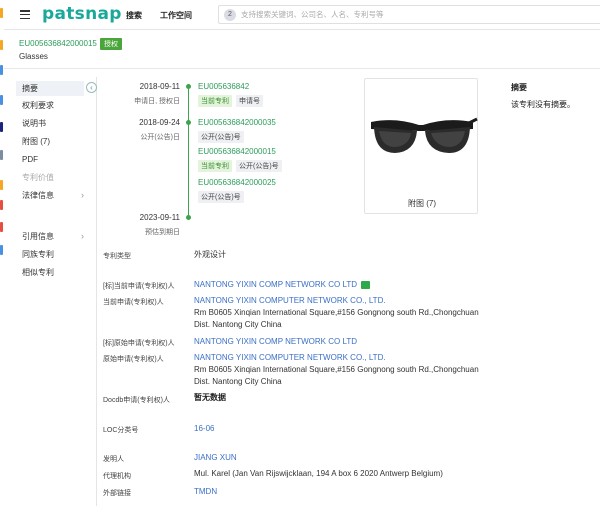  I want to click on application-number-link: EU005636842, so click(223, 86).